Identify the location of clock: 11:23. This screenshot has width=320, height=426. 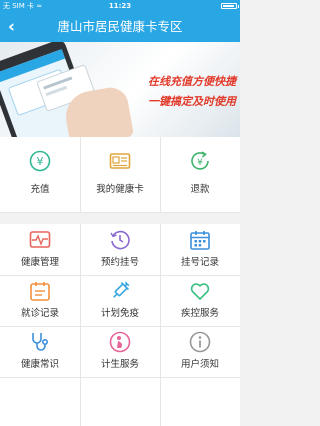
(120, 6).